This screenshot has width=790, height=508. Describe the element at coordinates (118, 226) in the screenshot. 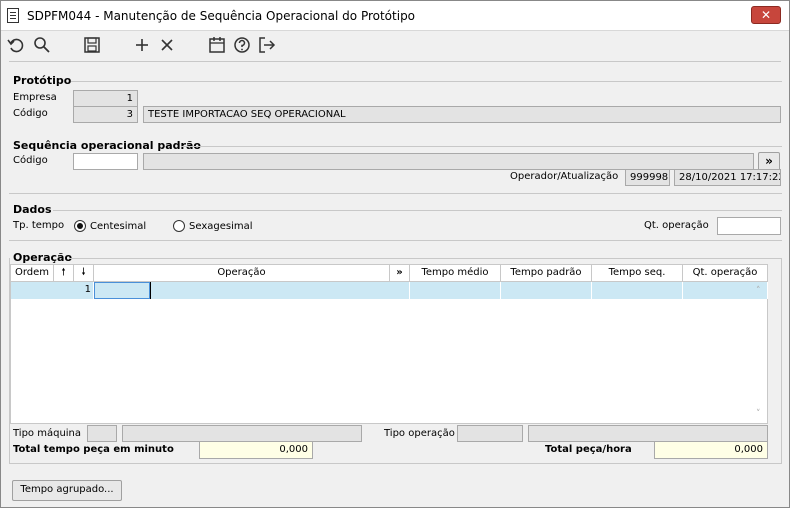

I see `centesimal-label: Centesimal` at that location.